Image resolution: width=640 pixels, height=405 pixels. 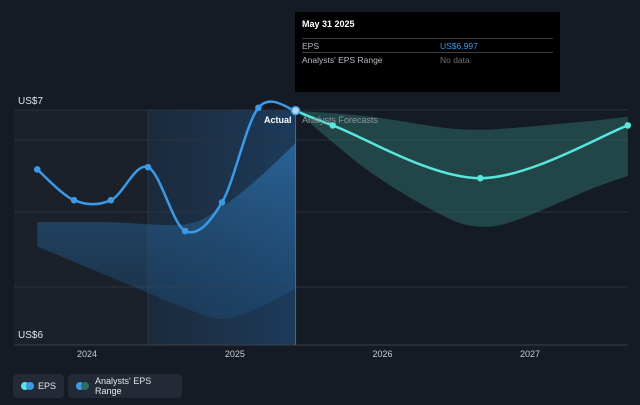 What do you see at coordinates (427, 59) in the screenshot?
I see `tooltip-row-range: Analysts' EPS Range No data` at bounding box center [427, 59].